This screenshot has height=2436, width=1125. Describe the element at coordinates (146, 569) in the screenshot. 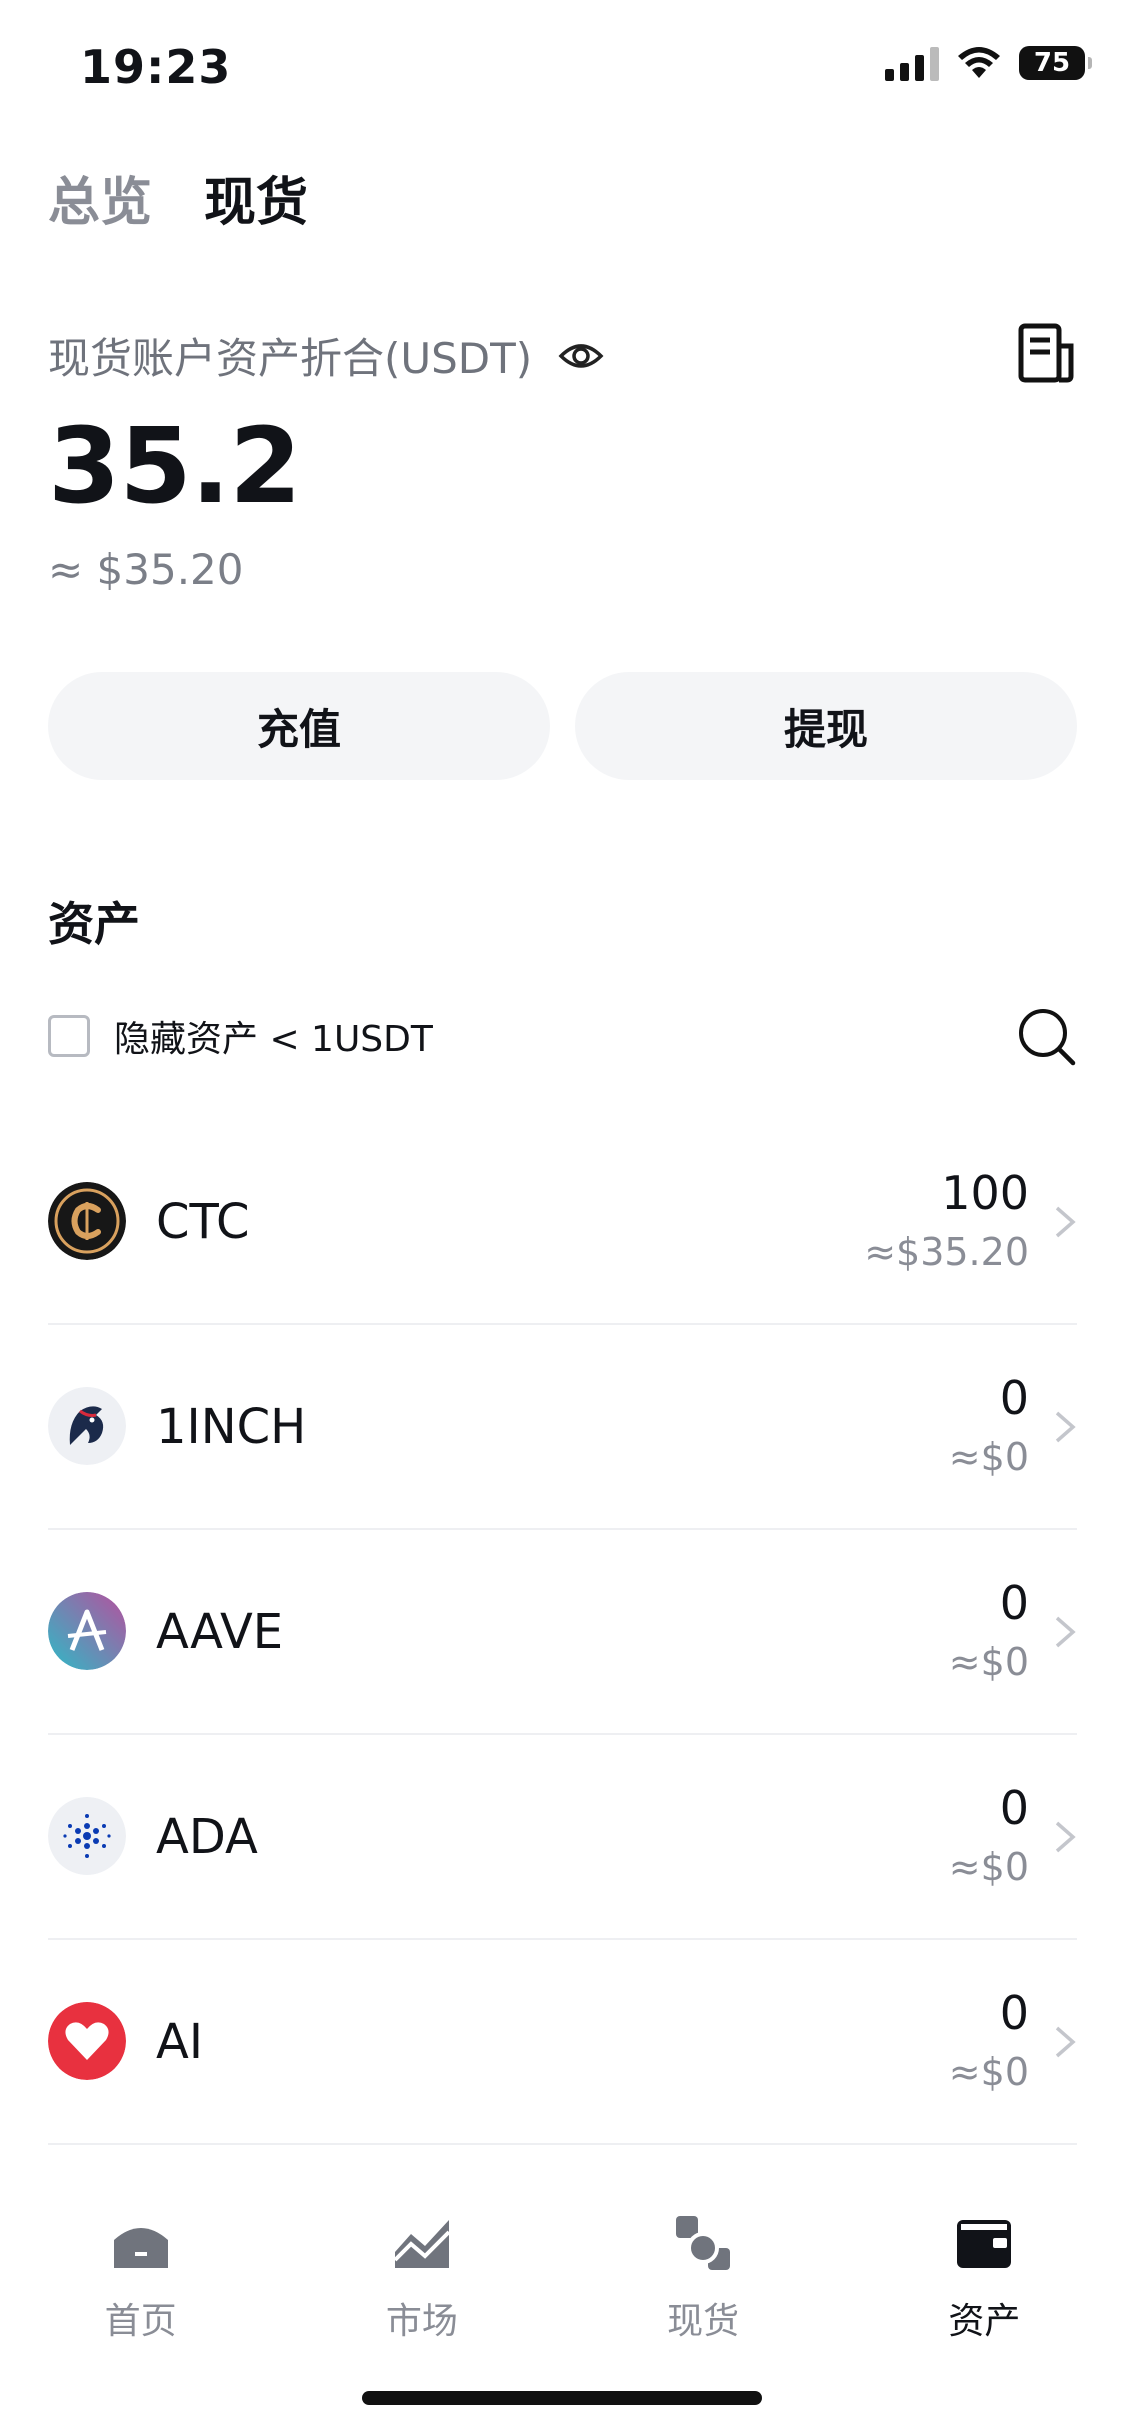

I see `account-balance-usd: ≈ $35.20` at that location.